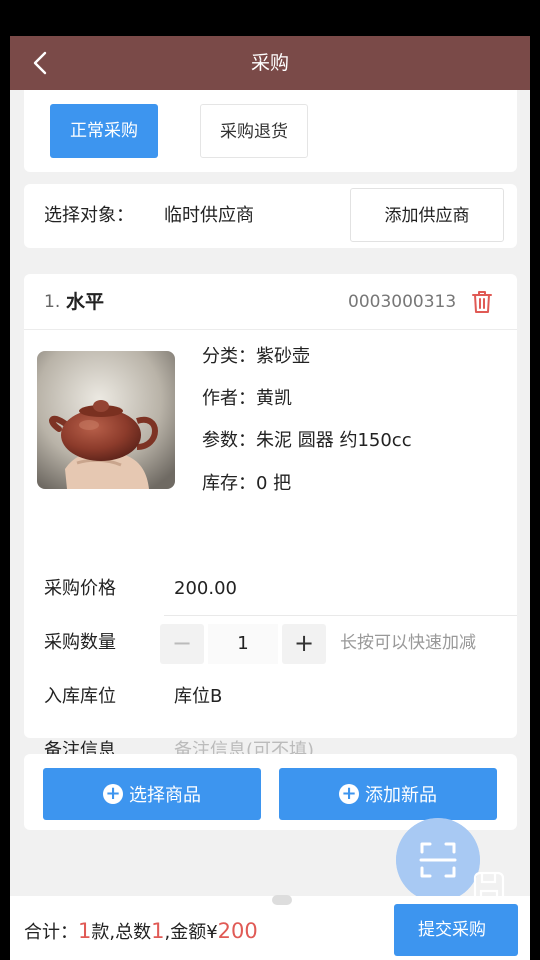 The image size is (540, 960). What do you see at coordinates (85, 931) in the screenshot?
I see `total-count: 1` at bounding box center [85, 931].